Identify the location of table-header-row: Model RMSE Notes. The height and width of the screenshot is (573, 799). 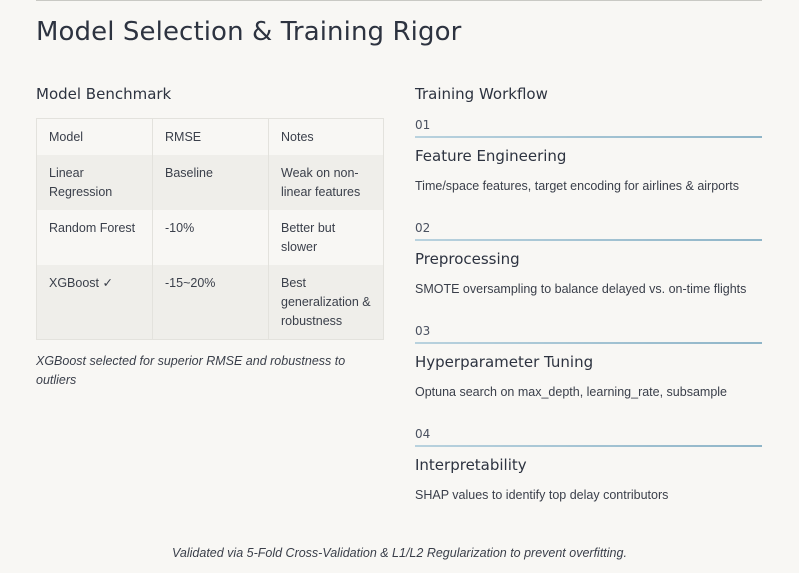
(210, 136).